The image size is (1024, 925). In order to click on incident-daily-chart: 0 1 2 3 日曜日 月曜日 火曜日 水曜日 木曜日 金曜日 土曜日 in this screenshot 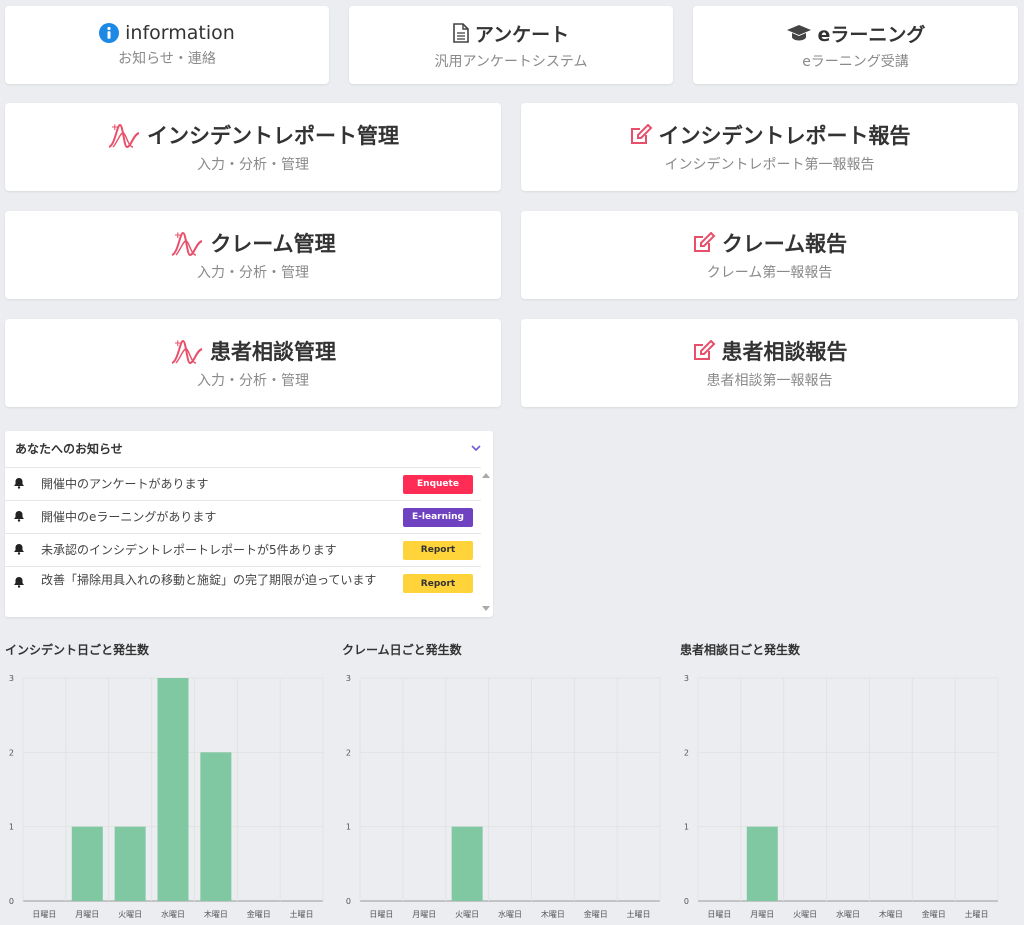, I will do `click(166, 796)`.